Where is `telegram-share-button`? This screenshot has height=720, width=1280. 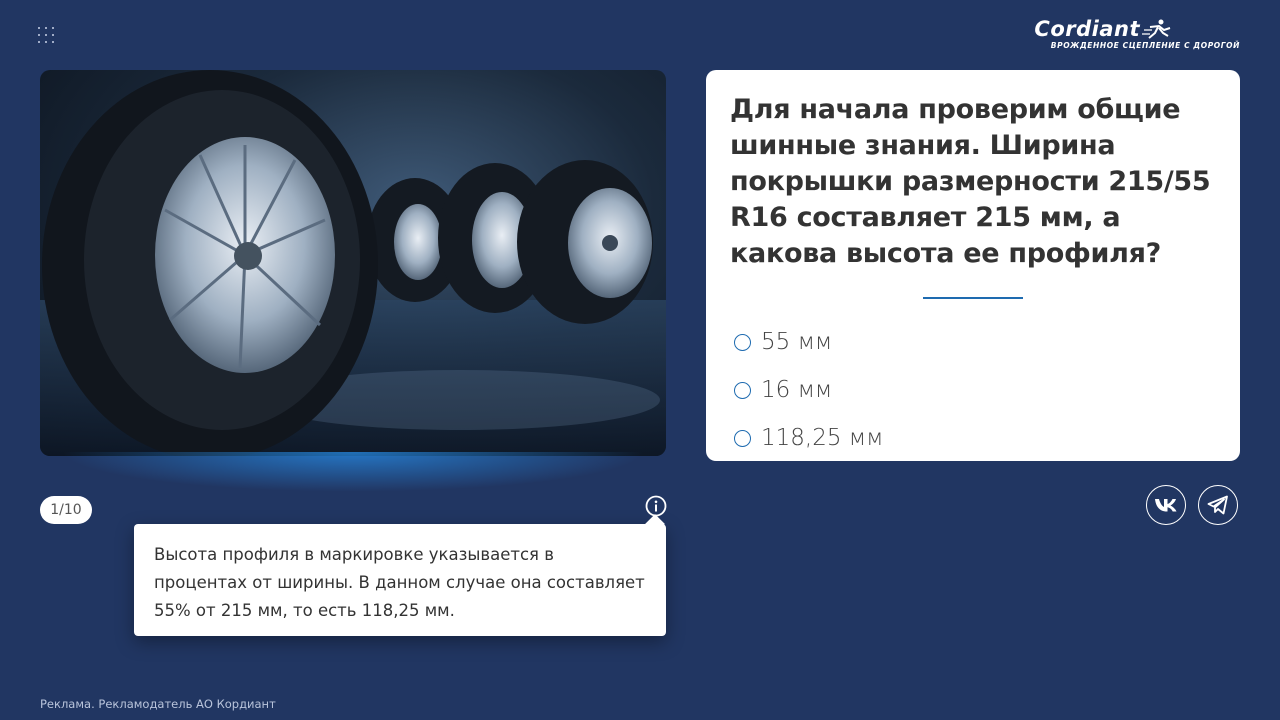 telegram-share-button is located at coordinates (1218, 505).